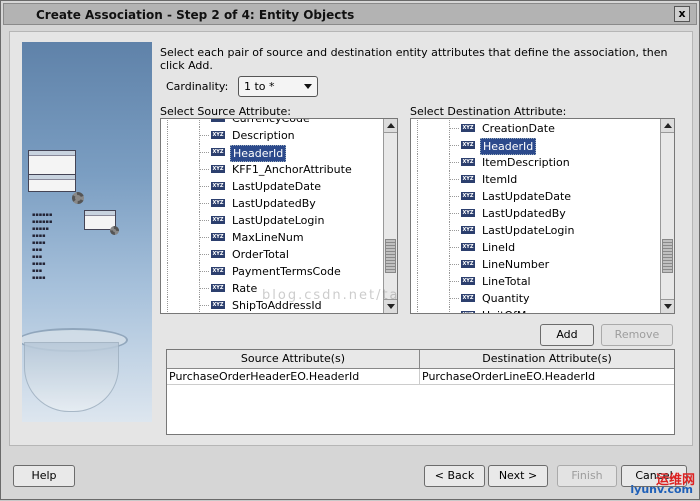 The image size is (700, 501). Describe the element at coordinates (258, 153) in the screenshot. I see `source-item-label: HeaderId` at that location.